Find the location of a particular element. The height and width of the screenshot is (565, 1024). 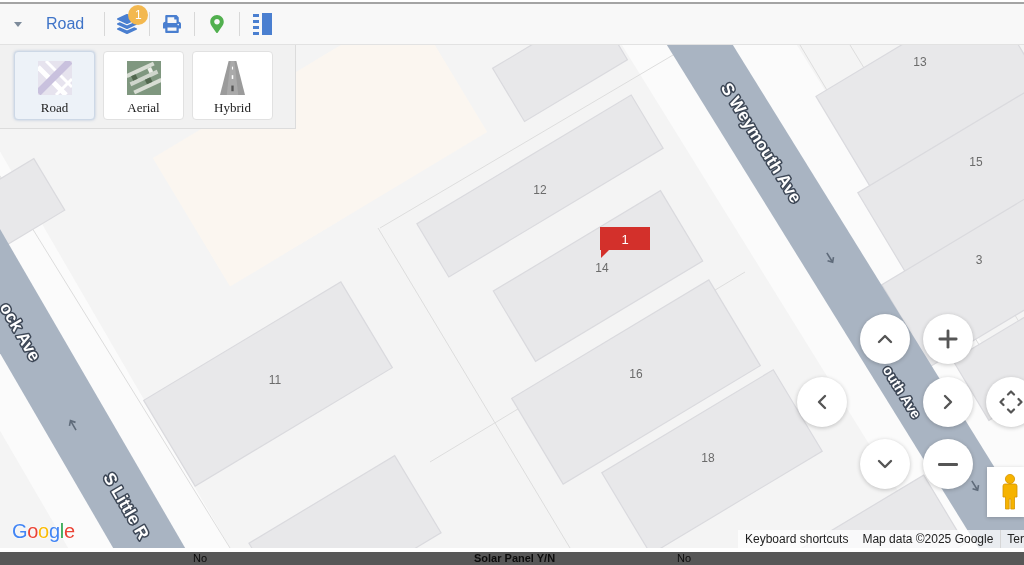

map-pin-icon is located at coordinates (217, 24).